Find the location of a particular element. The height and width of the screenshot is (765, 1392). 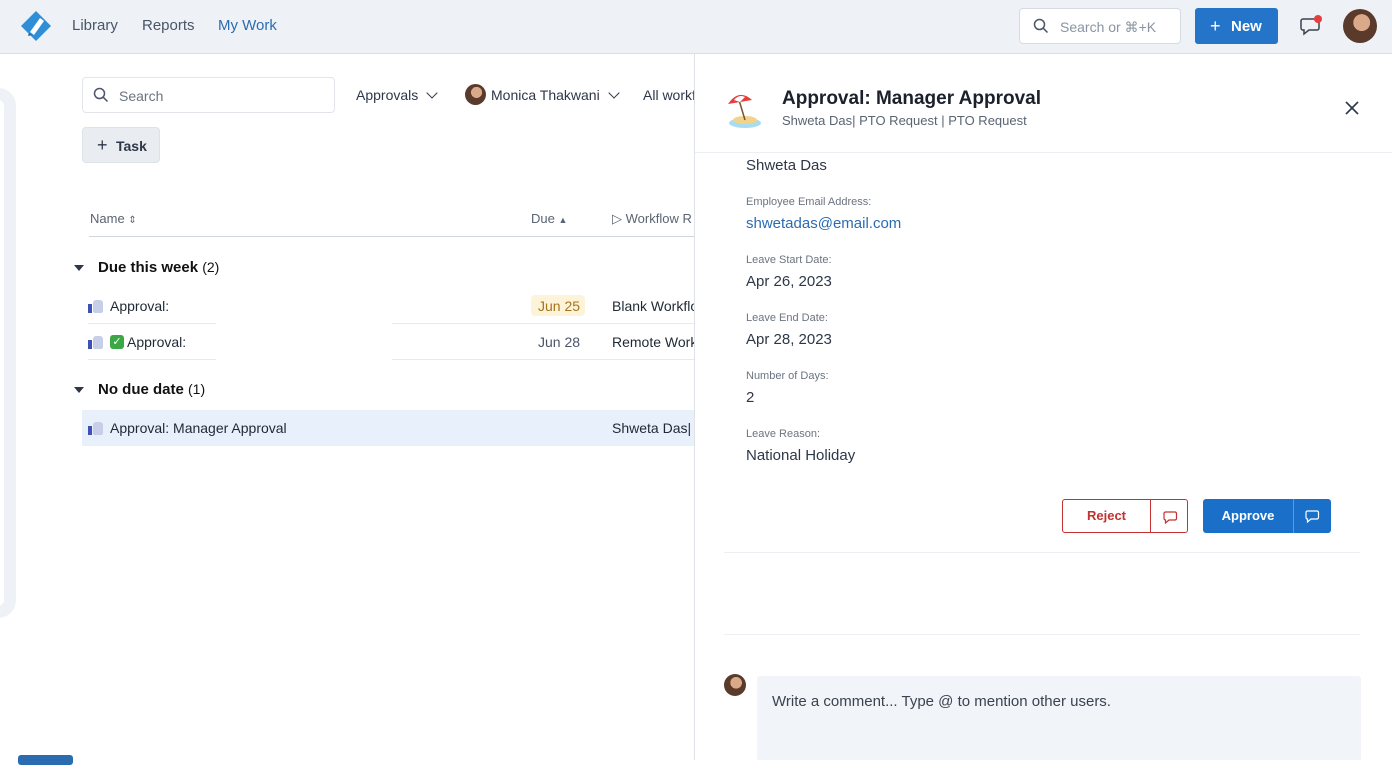

task-due: Jun 25 is located at coordinates (559, 306).